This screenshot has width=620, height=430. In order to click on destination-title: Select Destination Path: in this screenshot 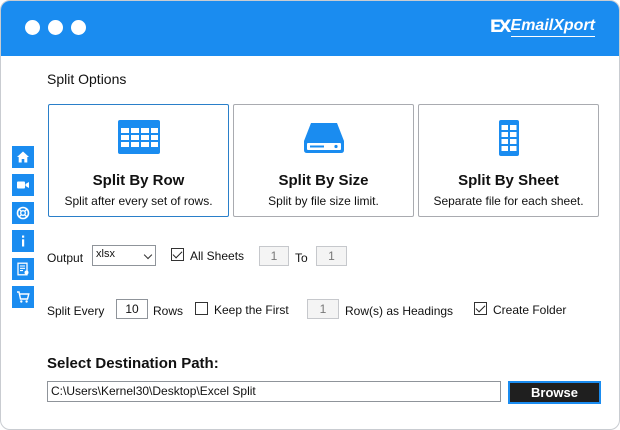, I will do `click(133, 363)`.